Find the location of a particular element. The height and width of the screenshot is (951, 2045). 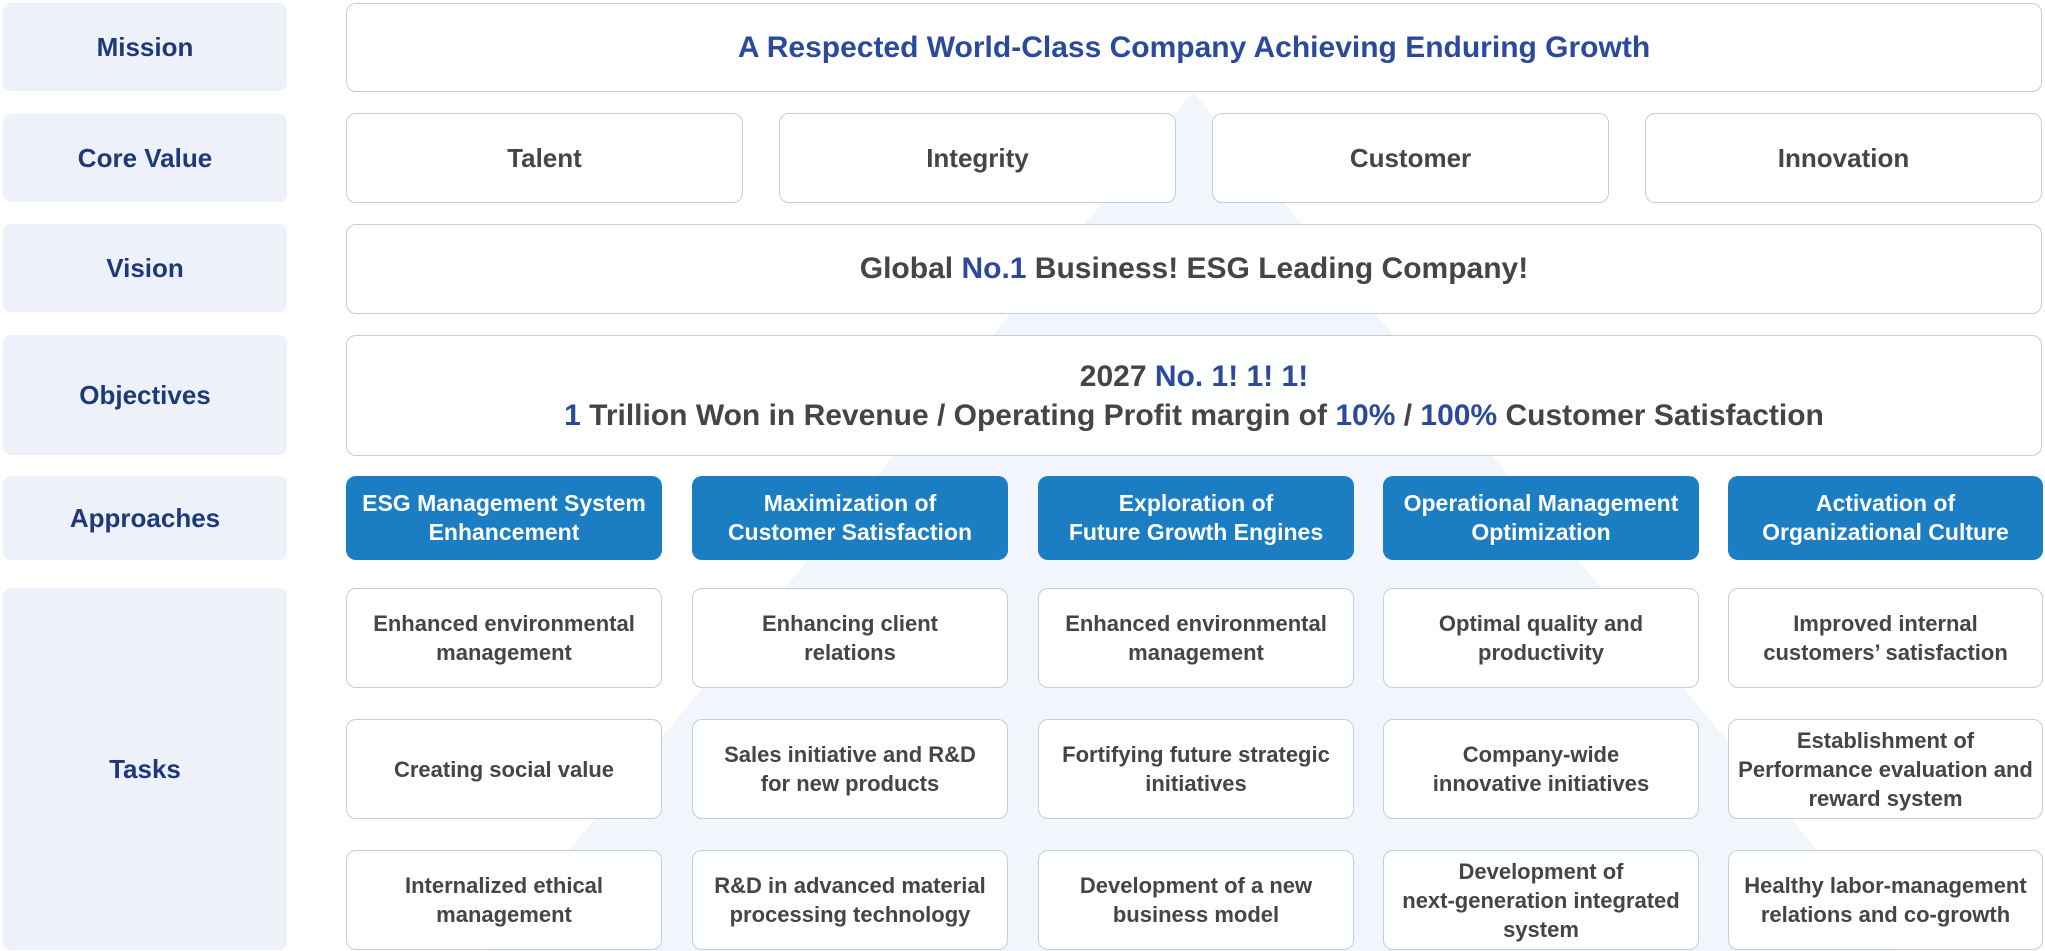

row-label-approaches-text: Approaches is located at coordinates (145, 517).